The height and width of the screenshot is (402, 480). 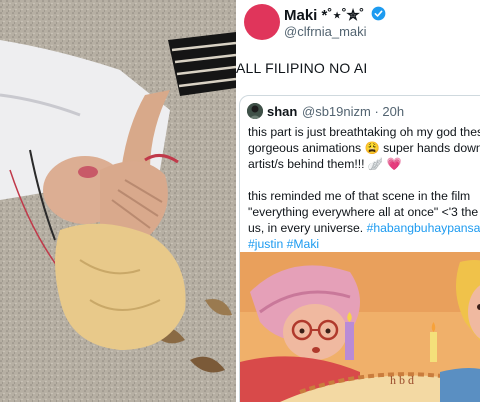 I want to click on quote-line: us, in every universe., so click(x=306, y=228).